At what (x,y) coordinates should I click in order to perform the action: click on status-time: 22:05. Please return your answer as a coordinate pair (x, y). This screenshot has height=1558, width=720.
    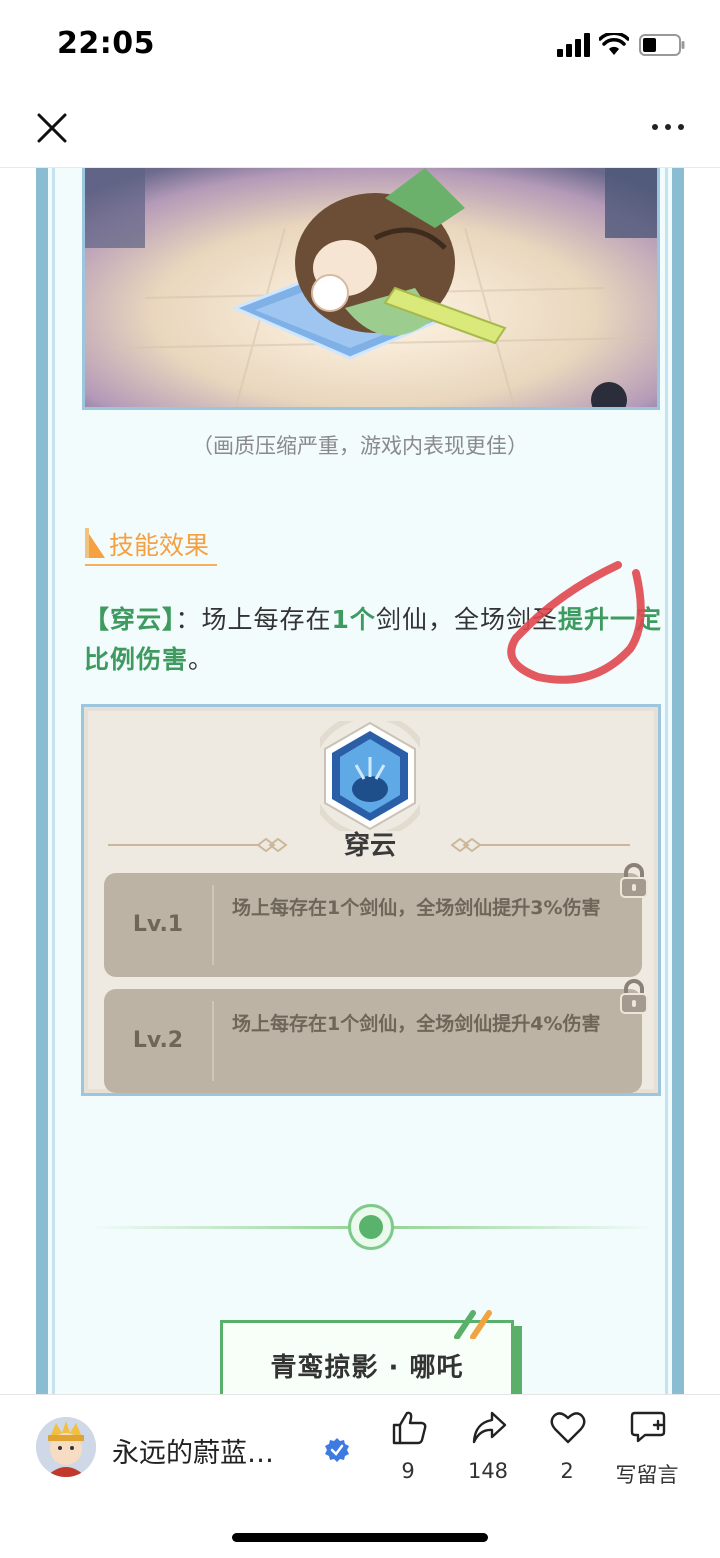
    Looking at the image, I should click on (106, 43).